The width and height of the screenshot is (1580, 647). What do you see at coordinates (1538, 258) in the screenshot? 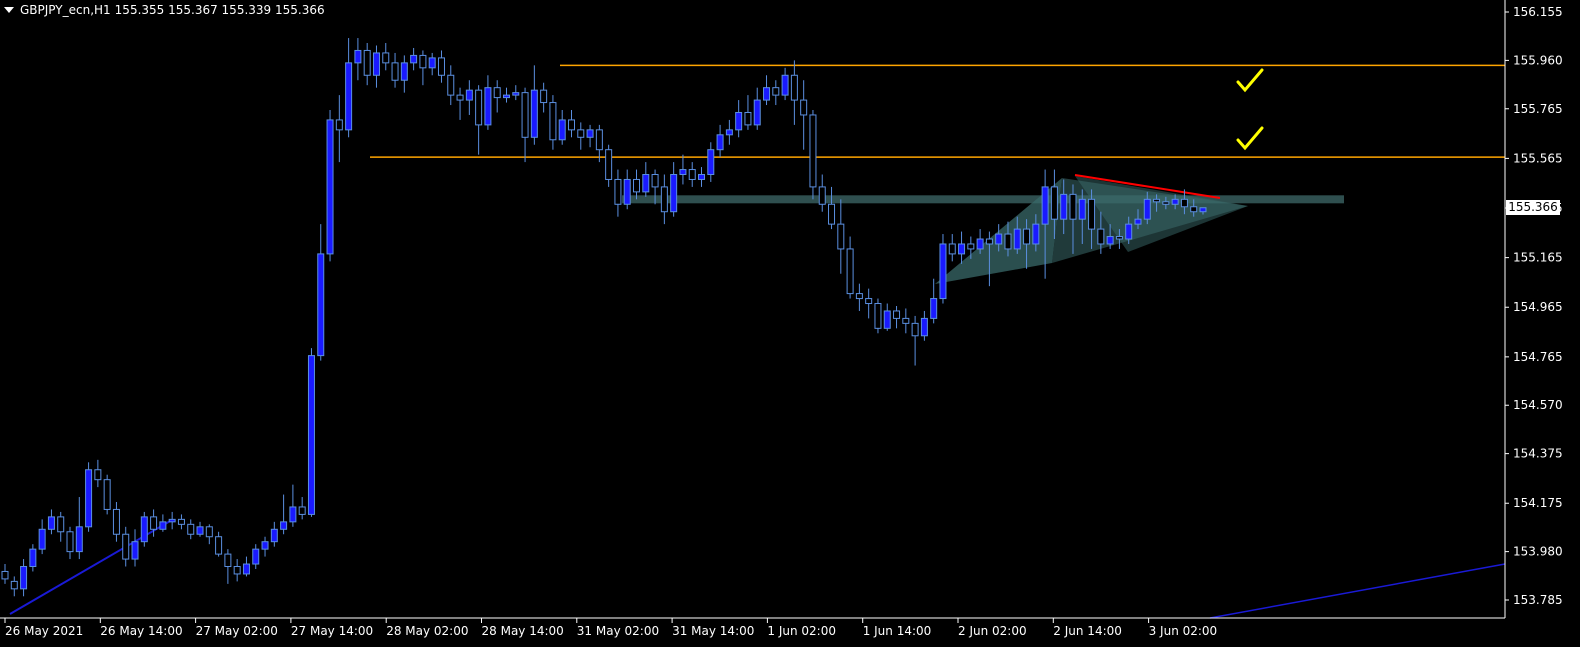
I see `price-tick-label: 155.165` at bounding box center [1538, 258].